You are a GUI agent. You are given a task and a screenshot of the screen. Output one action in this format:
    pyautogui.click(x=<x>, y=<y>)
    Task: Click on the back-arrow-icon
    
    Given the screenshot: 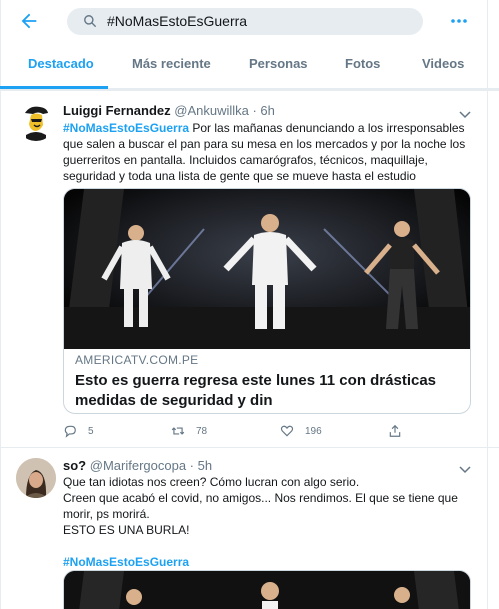 What is the action you would take?
    pyautogui.click(x=29, y=21)
    